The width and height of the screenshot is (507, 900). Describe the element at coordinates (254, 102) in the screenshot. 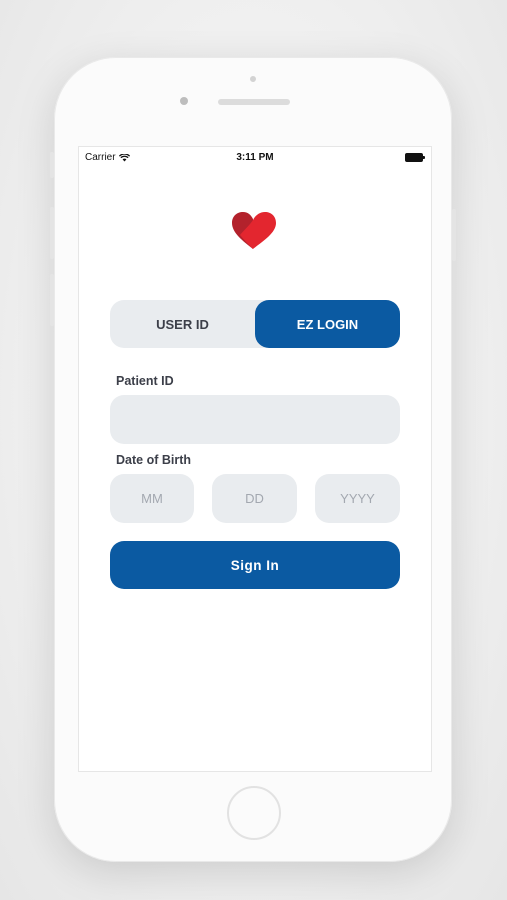

I see `earpiece-speaker` at that location.